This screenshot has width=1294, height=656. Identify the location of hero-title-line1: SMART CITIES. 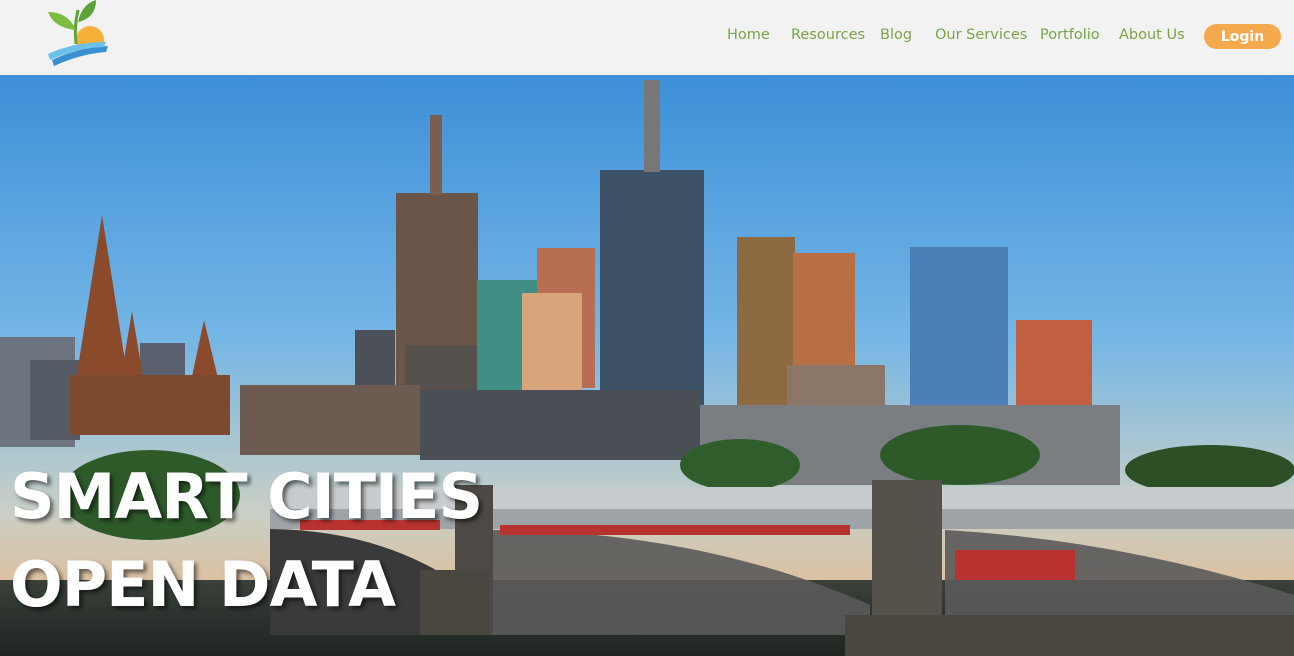
(246, 496).